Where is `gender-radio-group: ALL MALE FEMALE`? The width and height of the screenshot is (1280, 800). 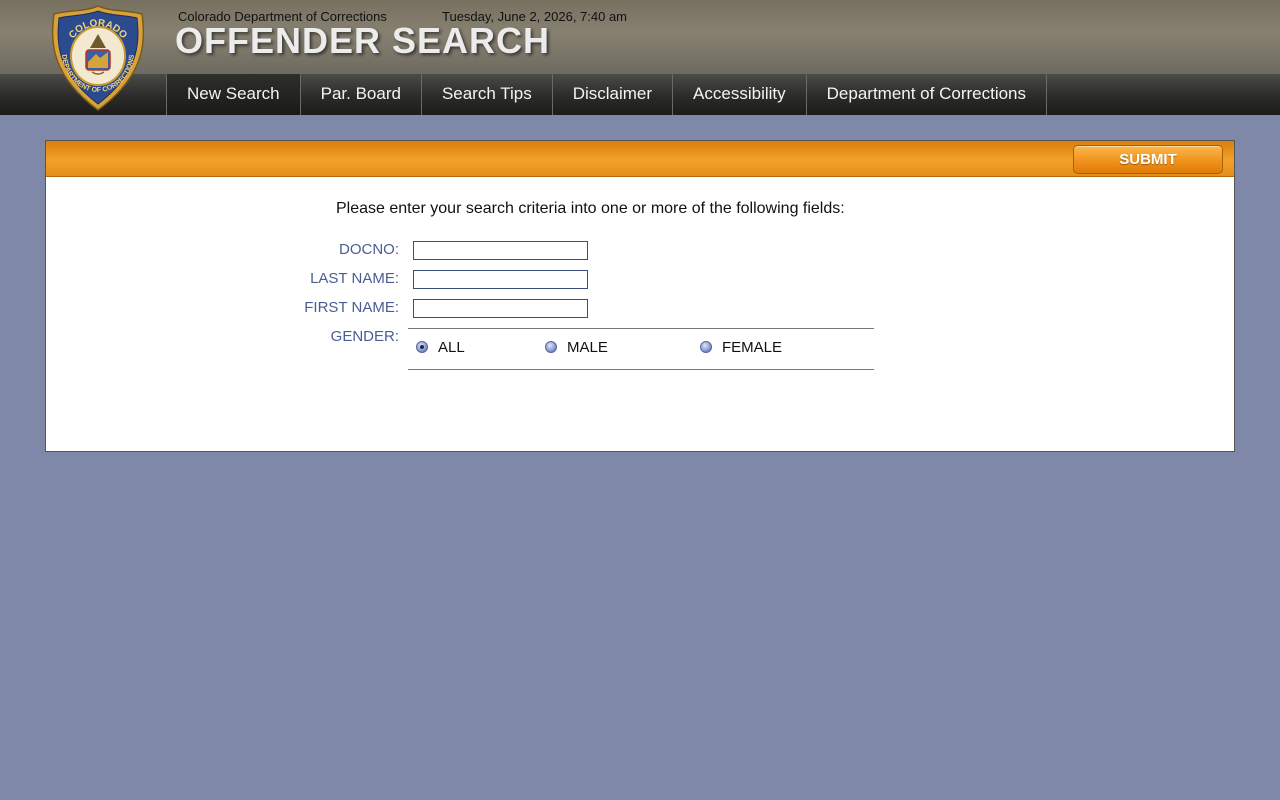
gender-radio-group: ALL MALE FEMALE is located at coordinates (641, 349).